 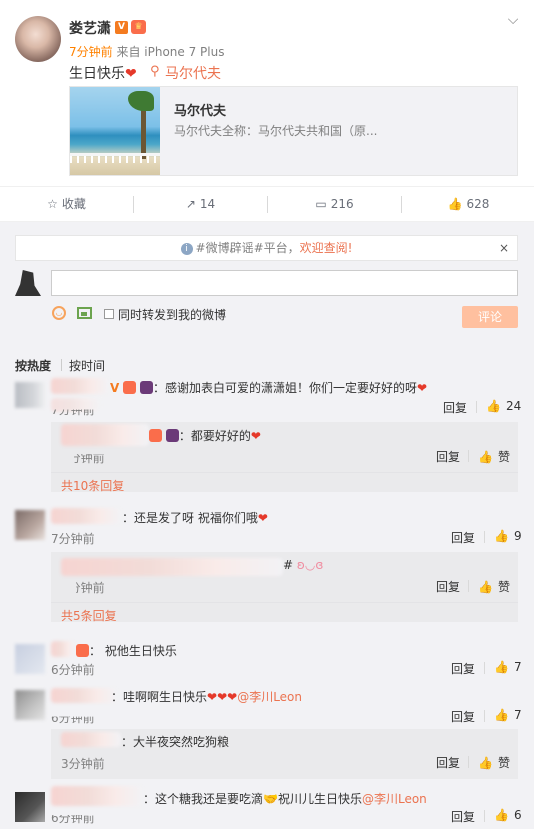 What do you see at coordinates (503, 457) in the screenshot?
I see `sub-like-label: 赞` at bounding box center [503, 457].